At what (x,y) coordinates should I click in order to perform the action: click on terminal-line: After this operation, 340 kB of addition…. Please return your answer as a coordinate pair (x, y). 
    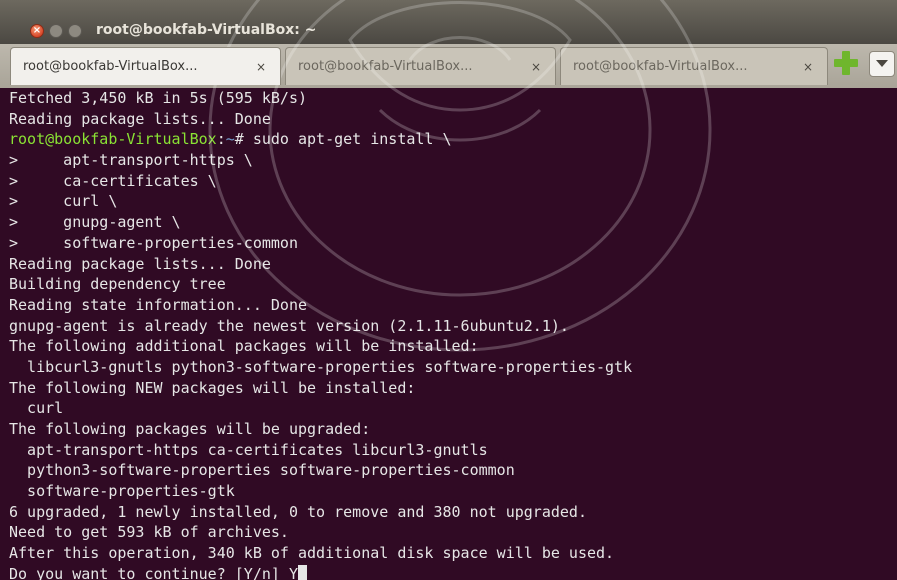
    Looking at the image, I should click on (312, 553).